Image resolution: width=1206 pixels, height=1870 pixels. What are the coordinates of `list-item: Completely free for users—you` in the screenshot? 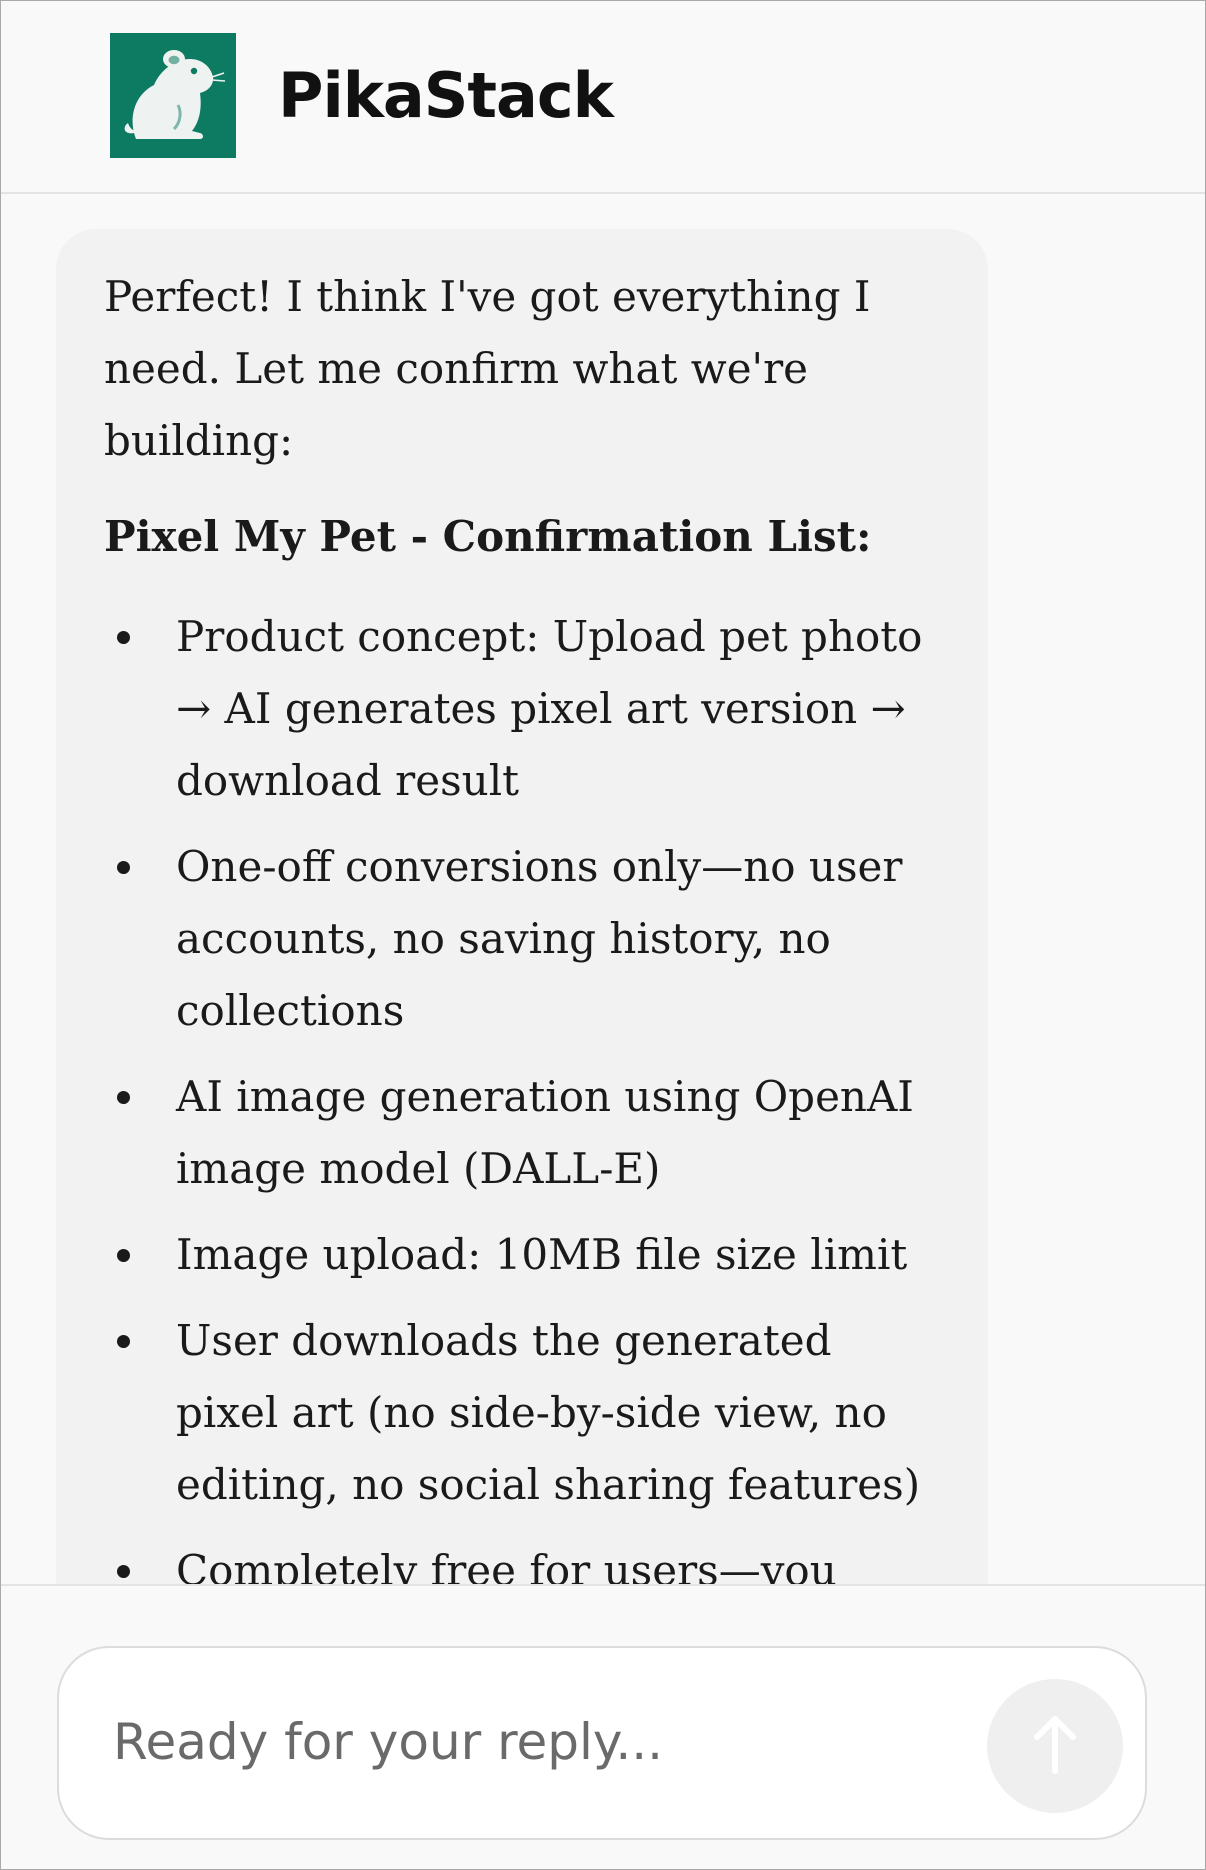 It's located at (529, 1559).